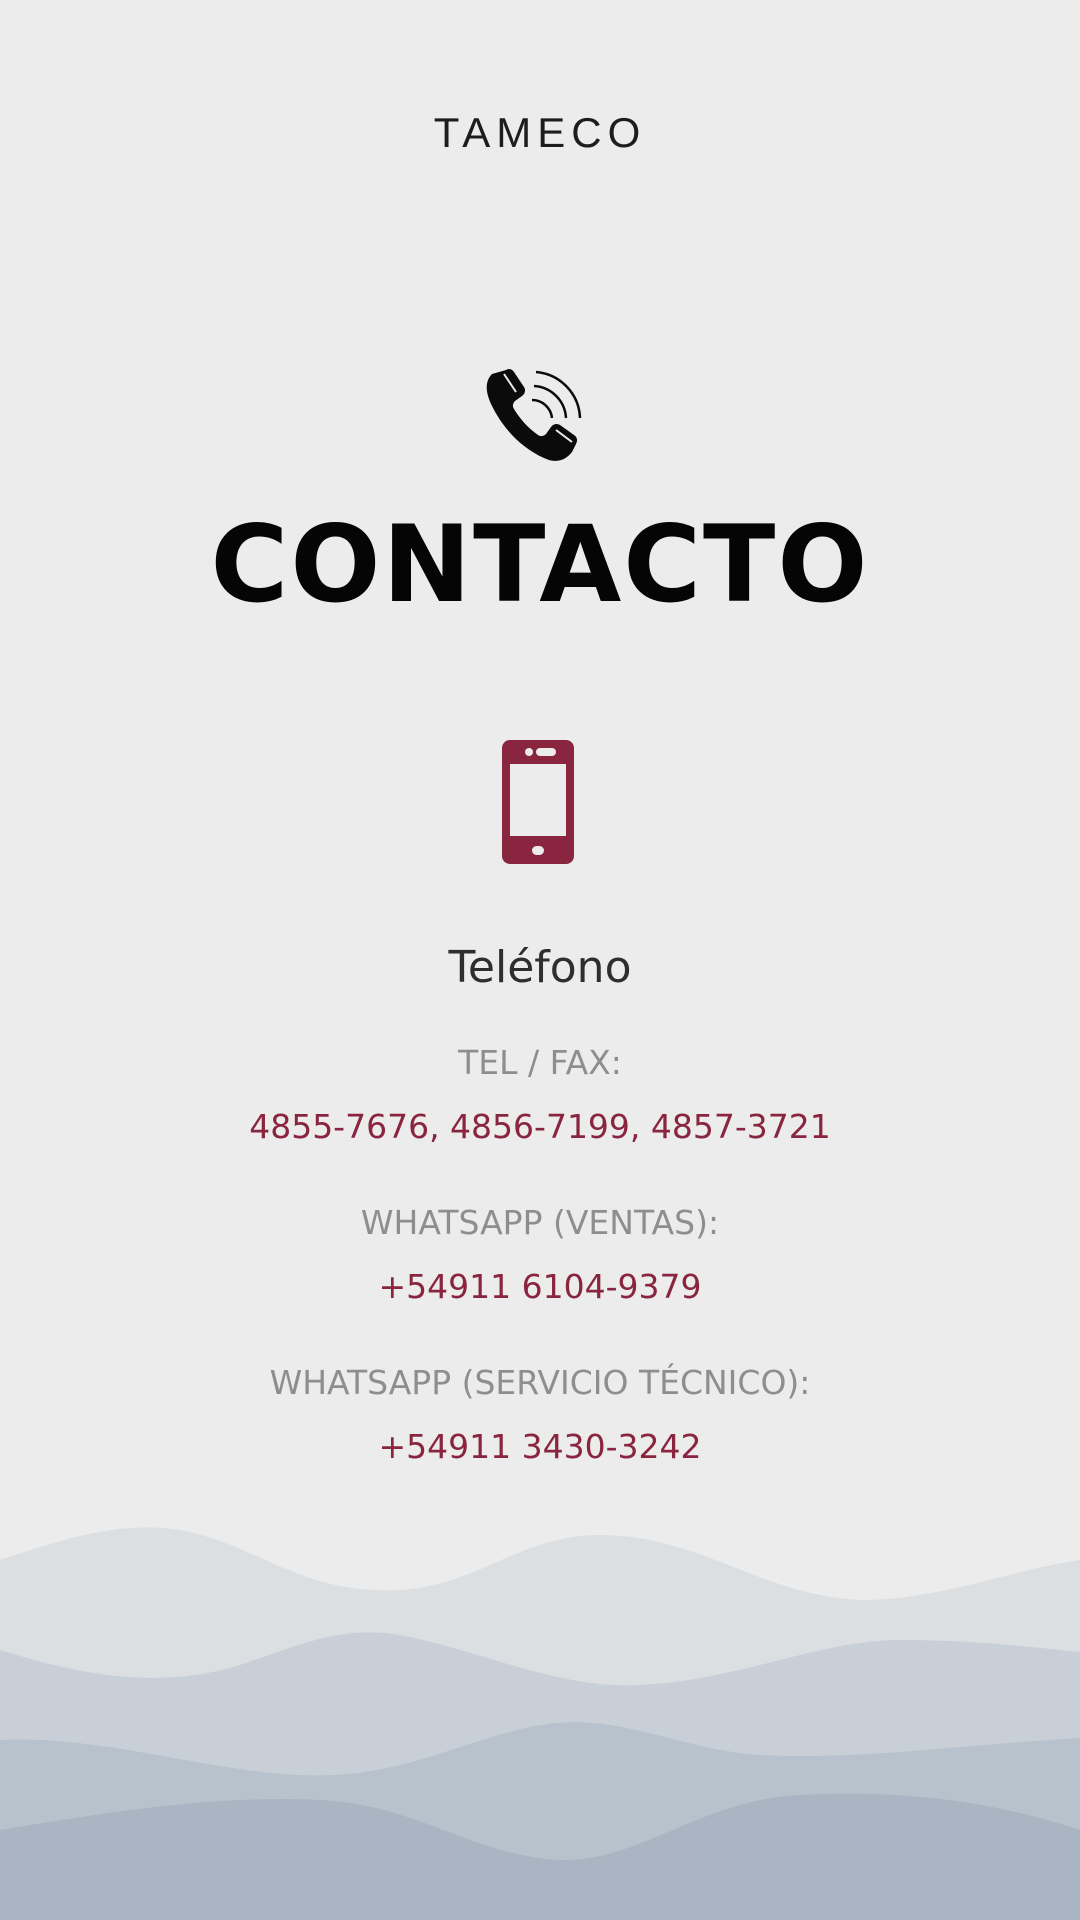  Describe the element at coordinates (540, 1447) in the screenshot. I see `whatsapp-service-number: +54911 3430-3242` at that location.